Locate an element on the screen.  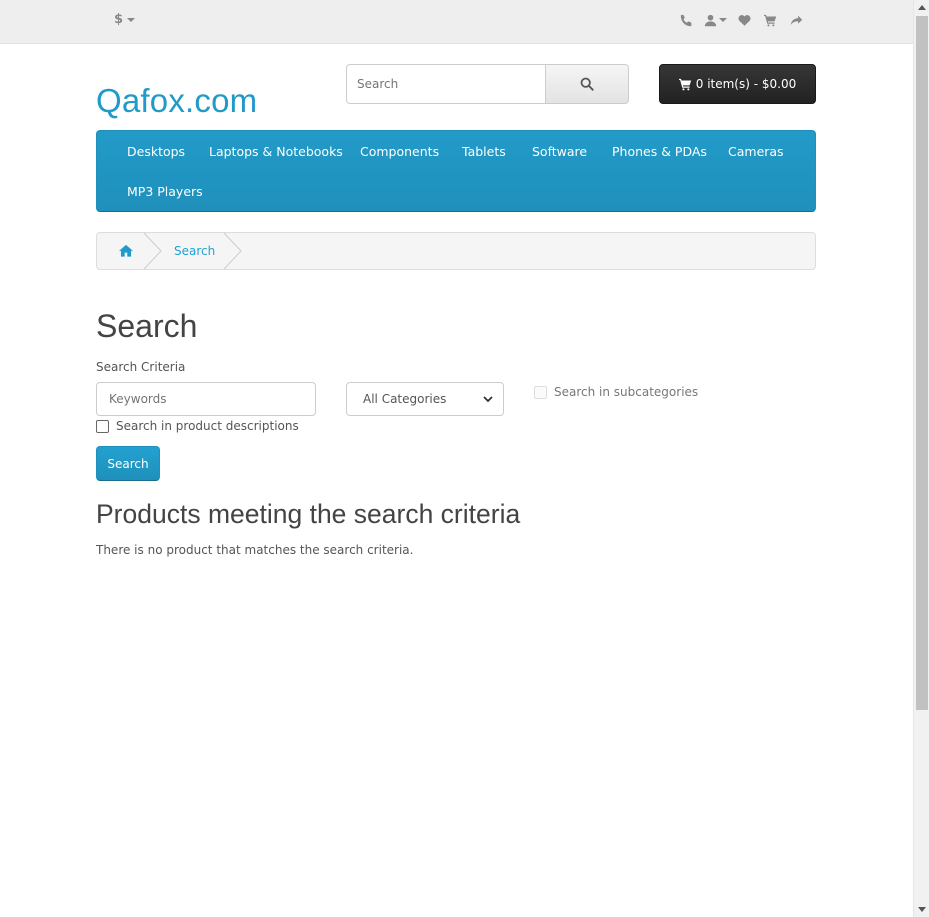
descriptions-checkbox is located at coordinates (102, 426).